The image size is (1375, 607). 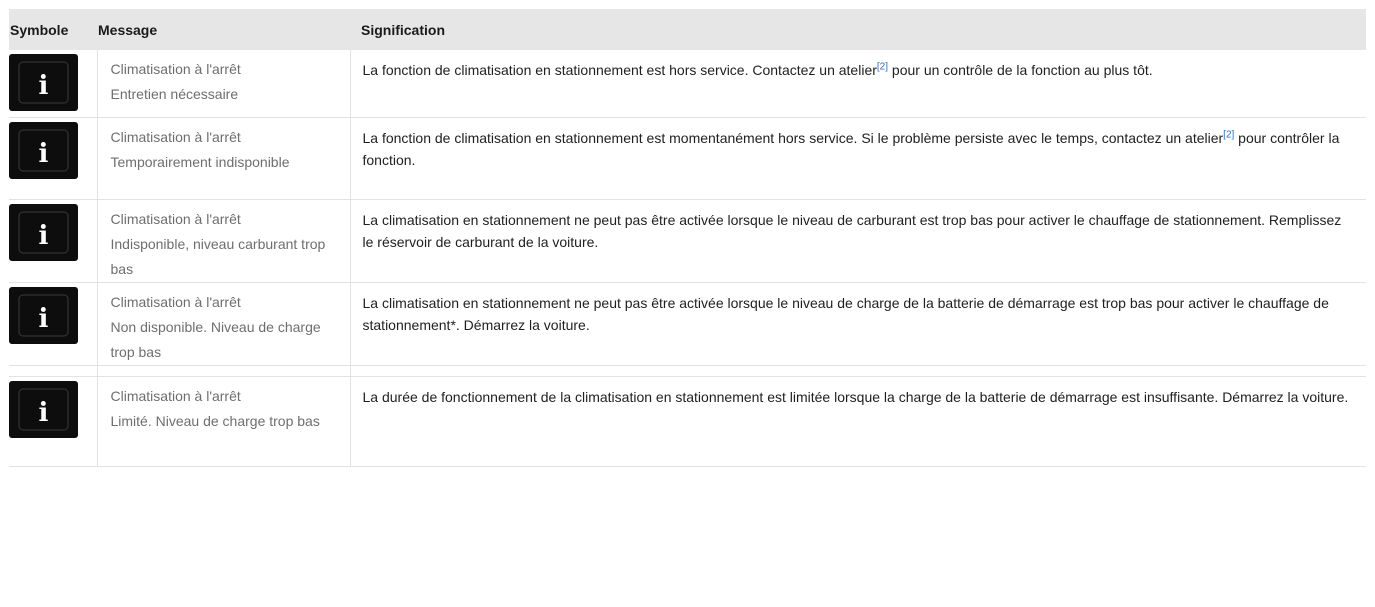 I want to click on message-detail: Entretien nécessaire, so click(x=174, y=94).